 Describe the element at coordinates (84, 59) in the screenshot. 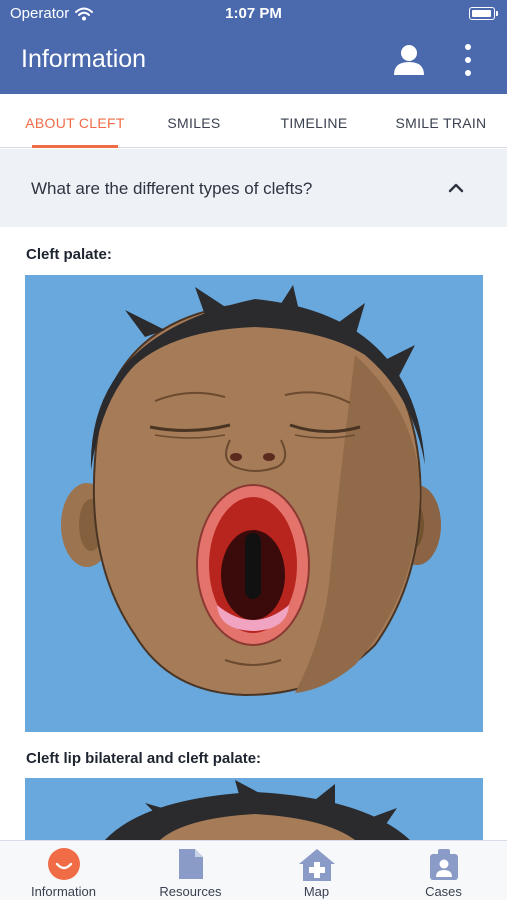

I see `page-title: Information` at that location.